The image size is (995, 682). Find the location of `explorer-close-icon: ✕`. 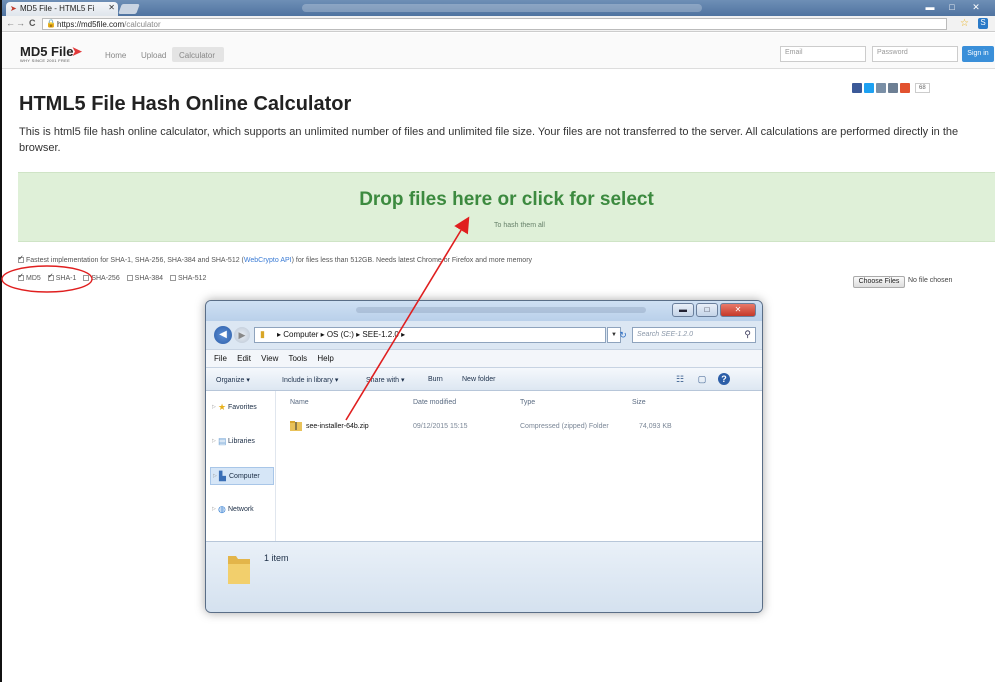

explorer-close-icon: ✕ is located at coordinates (738, 310).